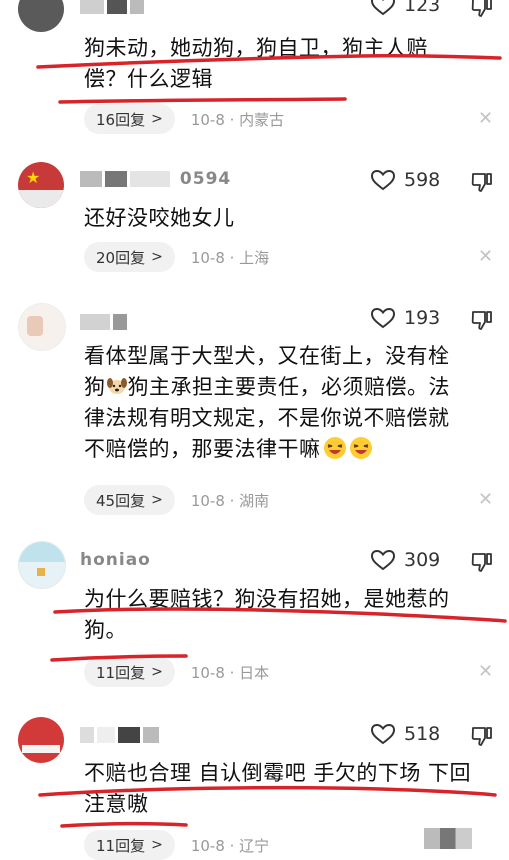  What do you see at coordinates (422, 560) in the screenshot?
I see `like-count: 309` at bounding box center [422, 560].